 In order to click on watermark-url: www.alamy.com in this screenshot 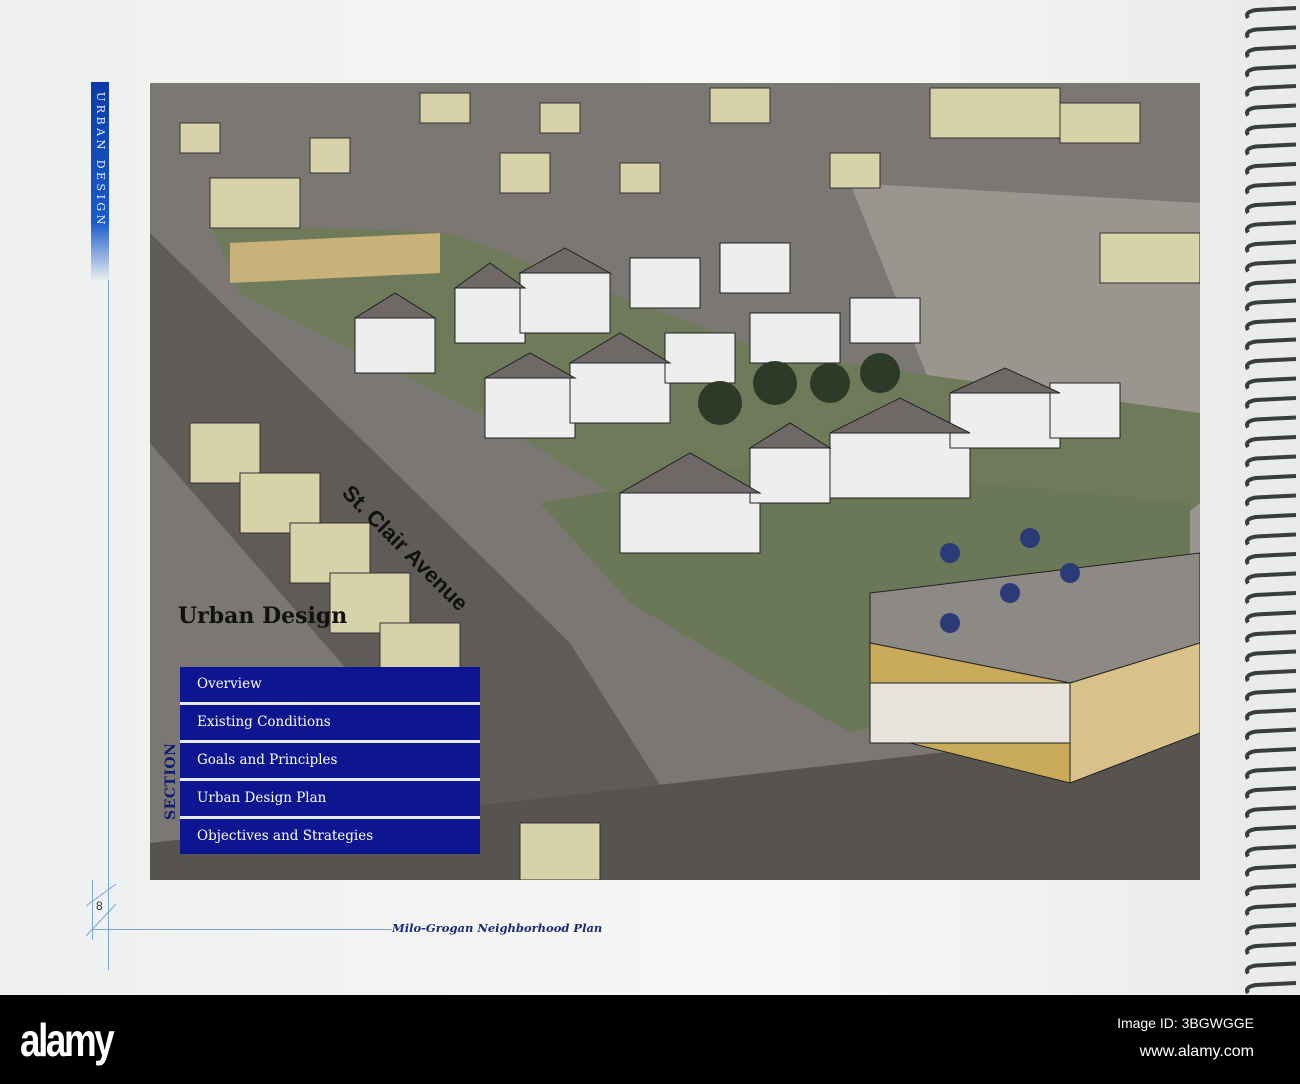, I will do `click(1196, 1051)`.